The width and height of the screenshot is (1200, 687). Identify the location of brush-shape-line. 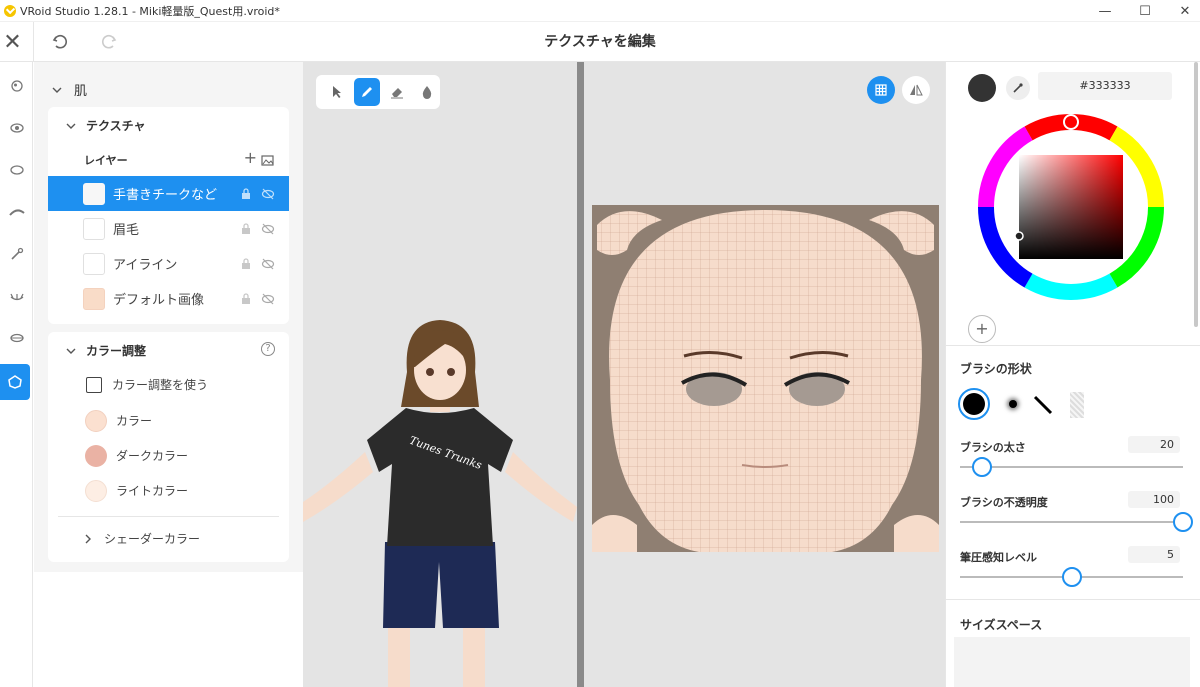
(1043, 407).